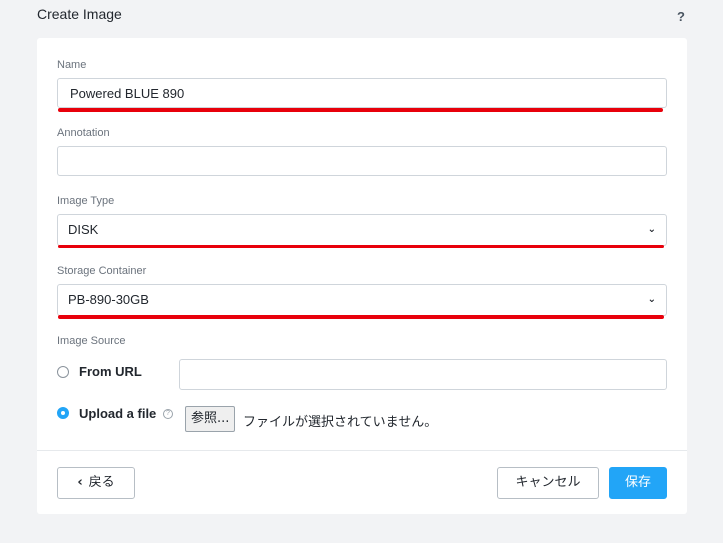 Image resolution: width=723 pixels, height=543 pixels. I want to click on name-label: Name, so click(72, 65).